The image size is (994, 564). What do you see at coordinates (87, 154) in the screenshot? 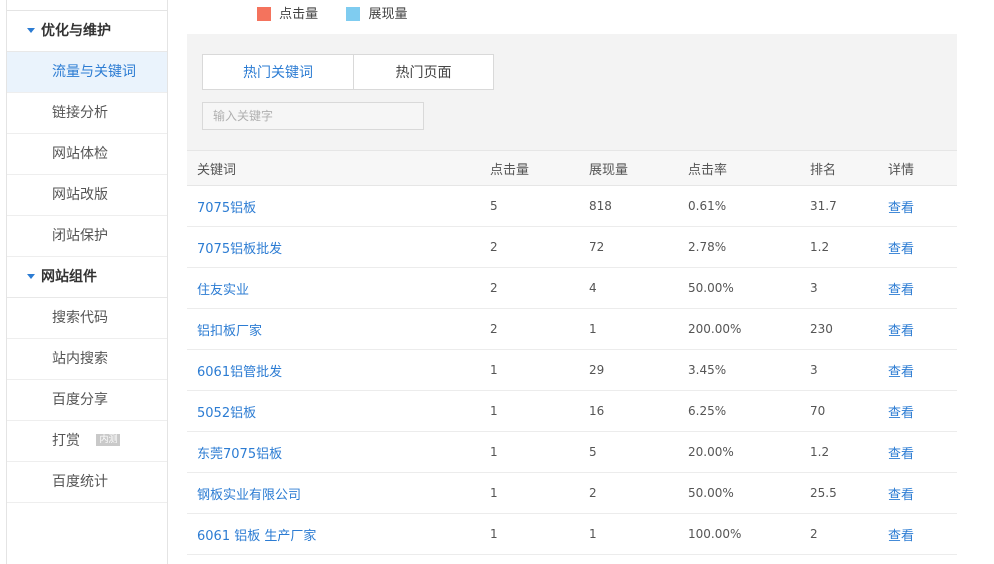
I see `sidebar-item-site-checkup: 网站体检` at bounding box center [87, 154].